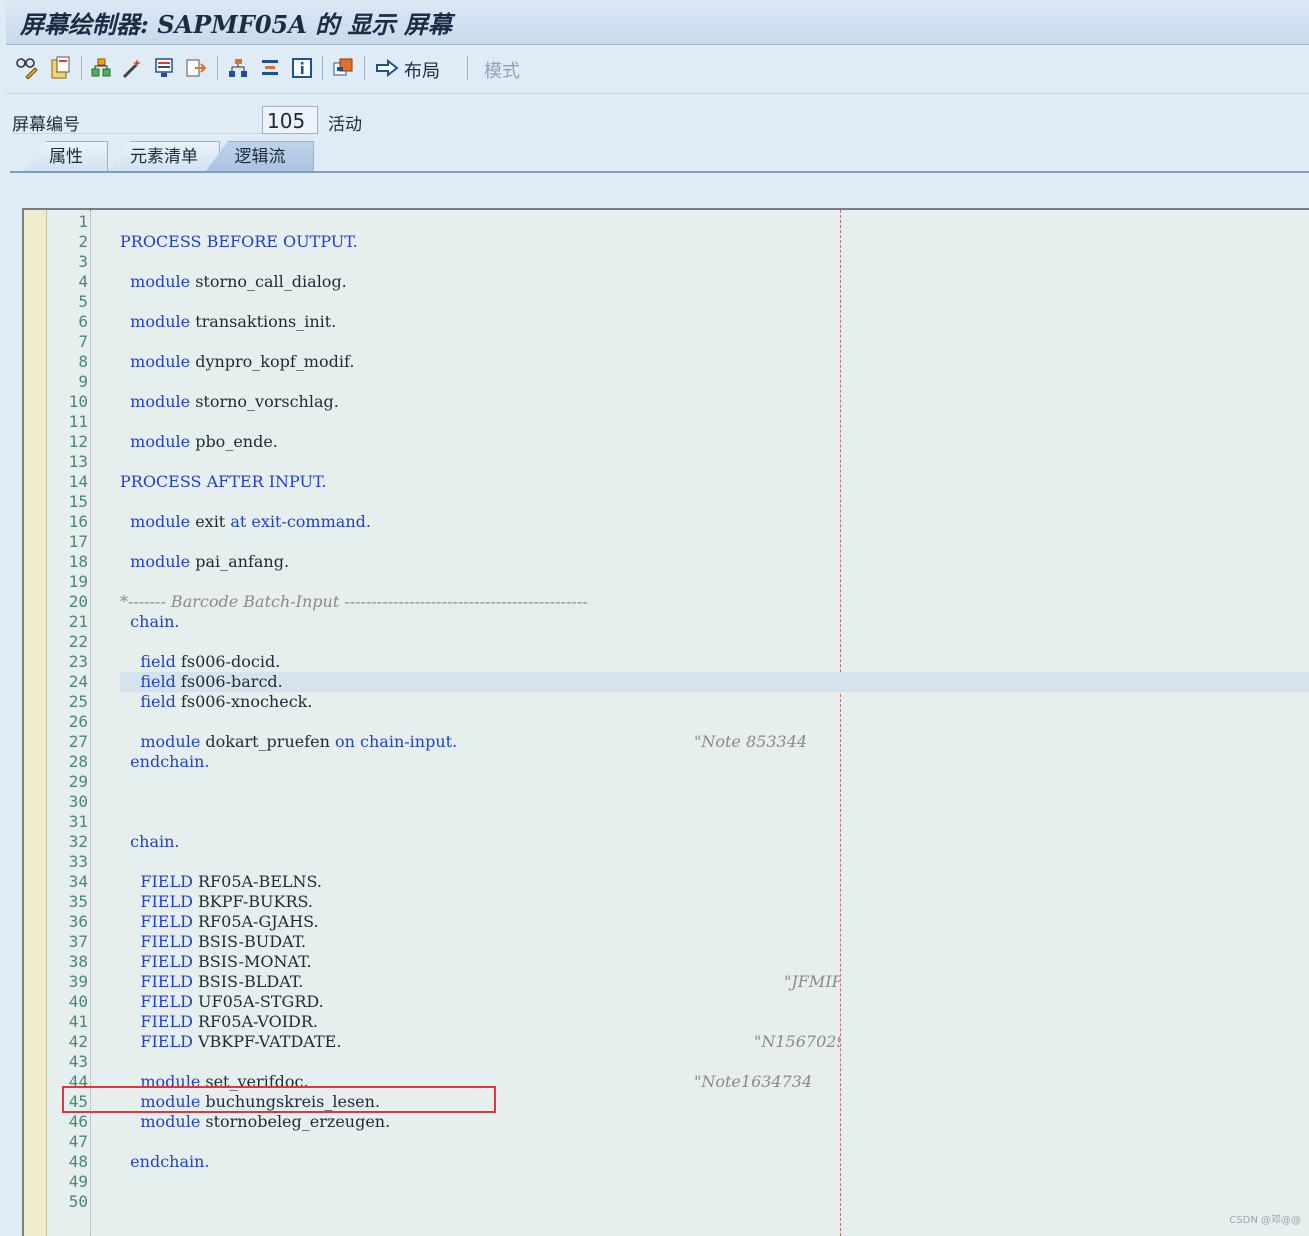  I want to click on tab-flow-logic: 逻辑流, so click(260, 156).